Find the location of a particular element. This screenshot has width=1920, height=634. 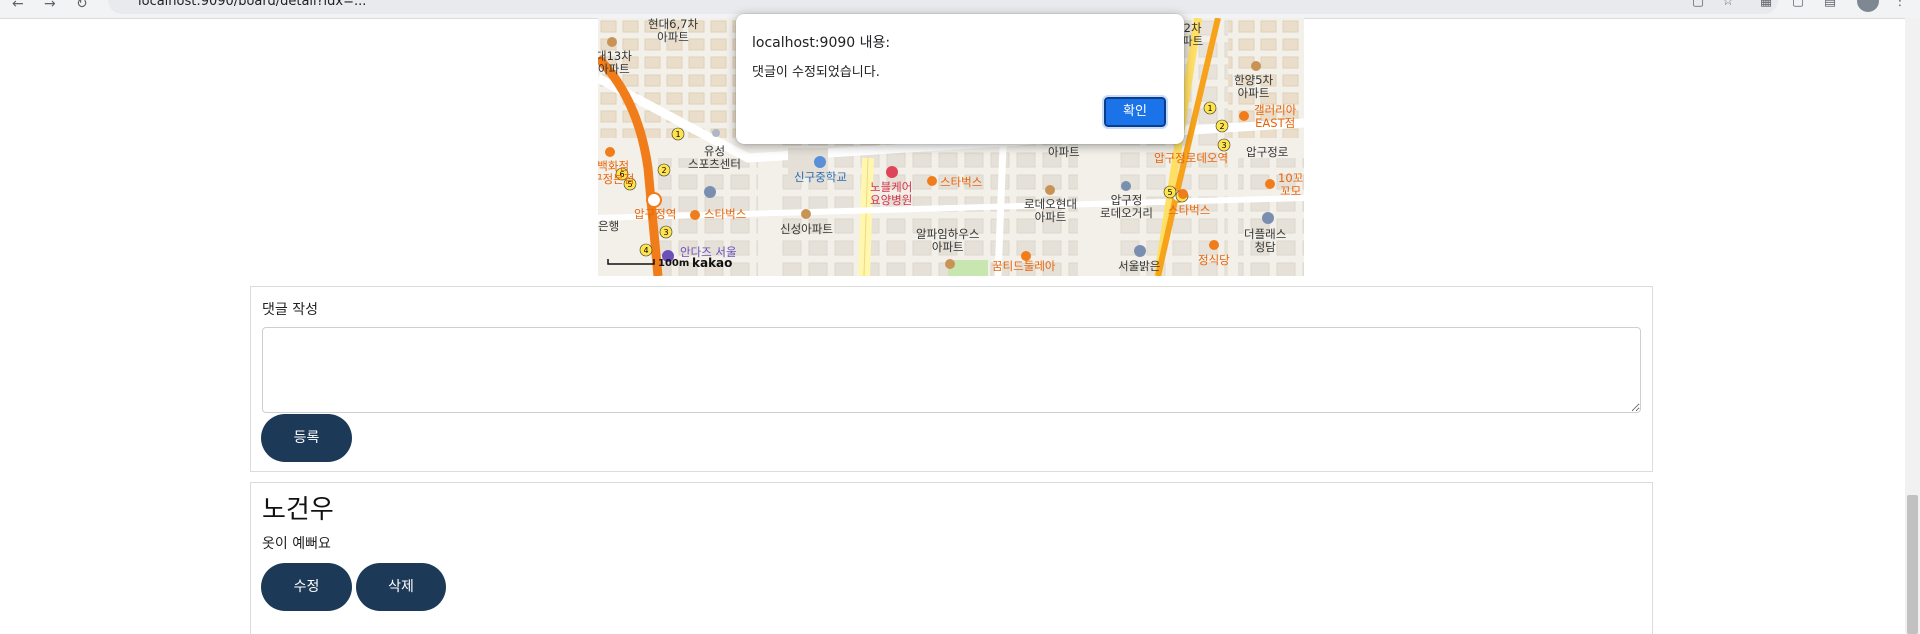

map-label: 정식당 is located at coordinates (1214, 260).